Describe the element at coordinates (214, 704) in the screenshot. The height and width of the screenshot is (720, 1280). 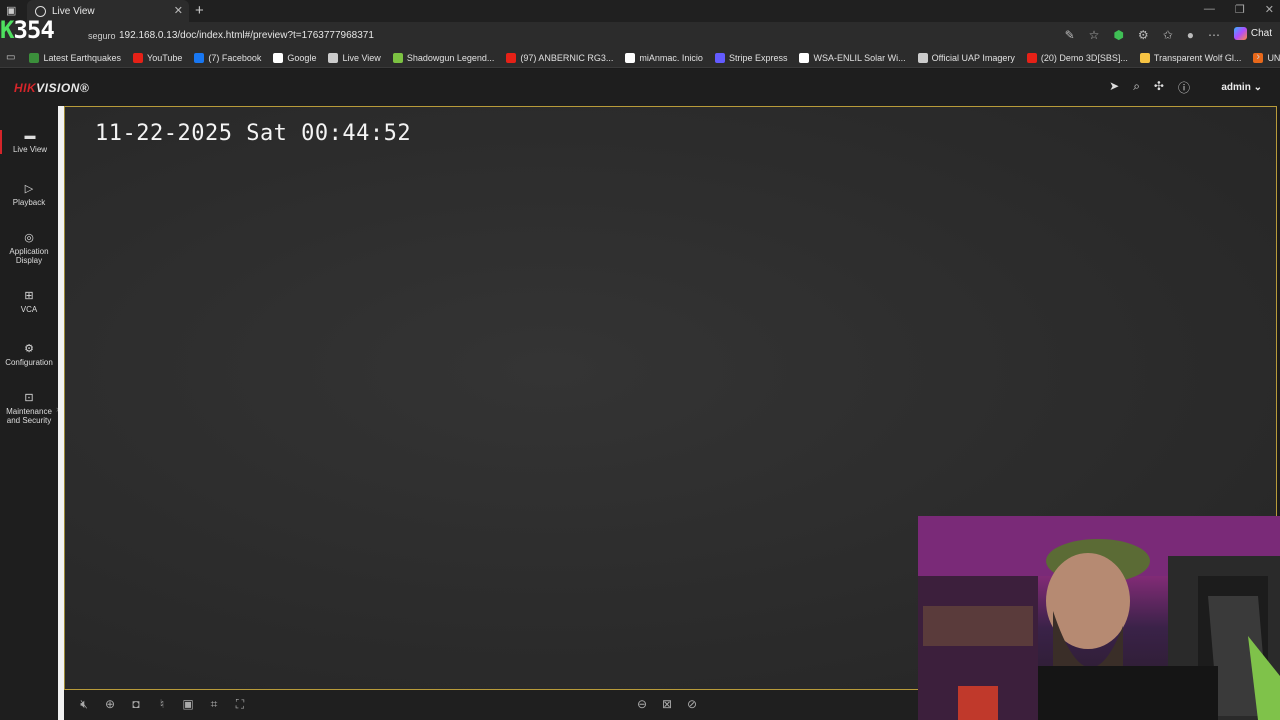
I see `focus-icon: ⌗` at that location.